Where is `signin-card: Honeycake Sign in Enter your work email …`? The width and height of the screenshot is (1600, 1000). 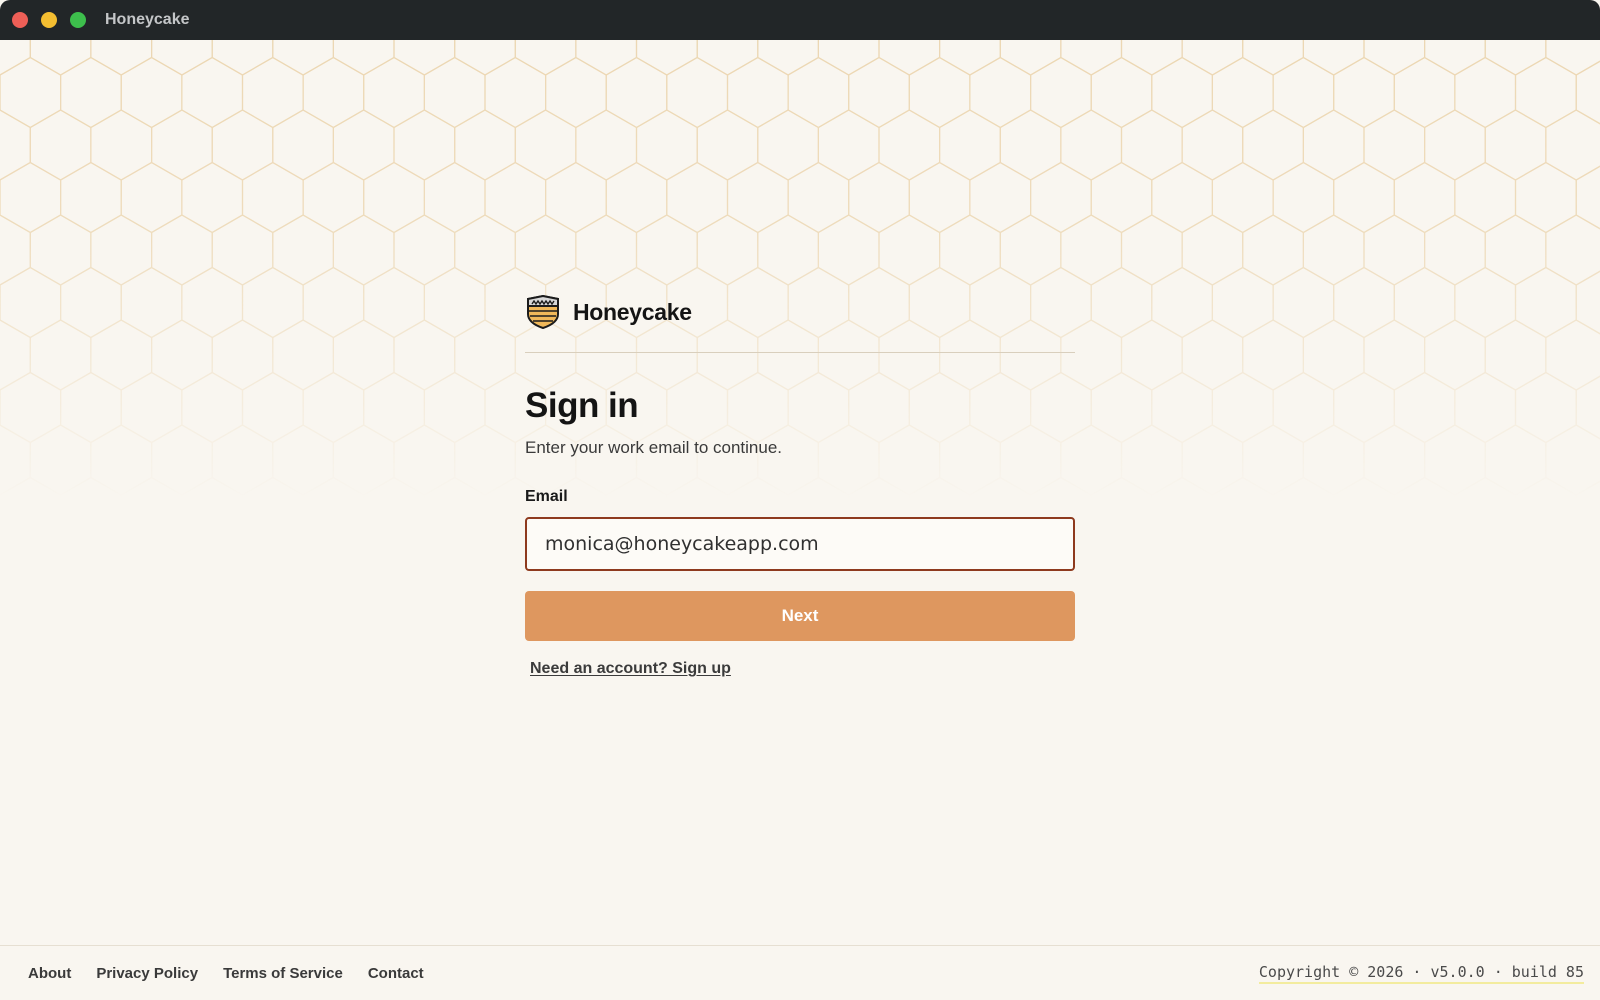 signin-card: Honeycake Sign in Enter your work email … is located at coordinates (800, 485).